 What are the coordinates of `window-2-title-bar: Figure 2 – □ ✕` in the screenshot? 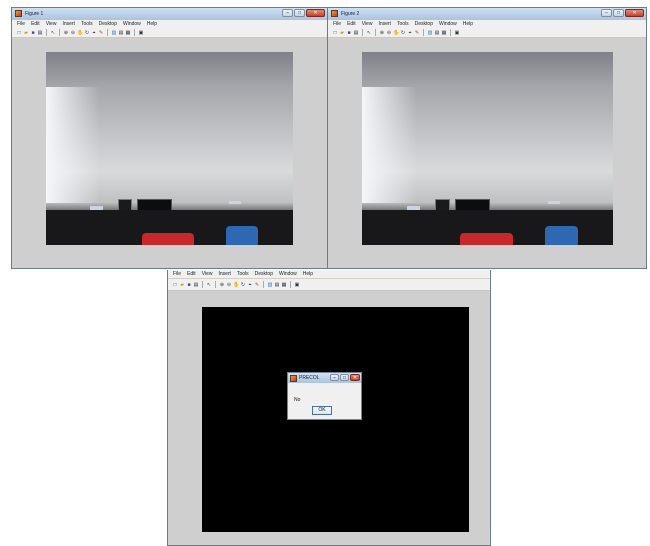 It's located at (487, 14).